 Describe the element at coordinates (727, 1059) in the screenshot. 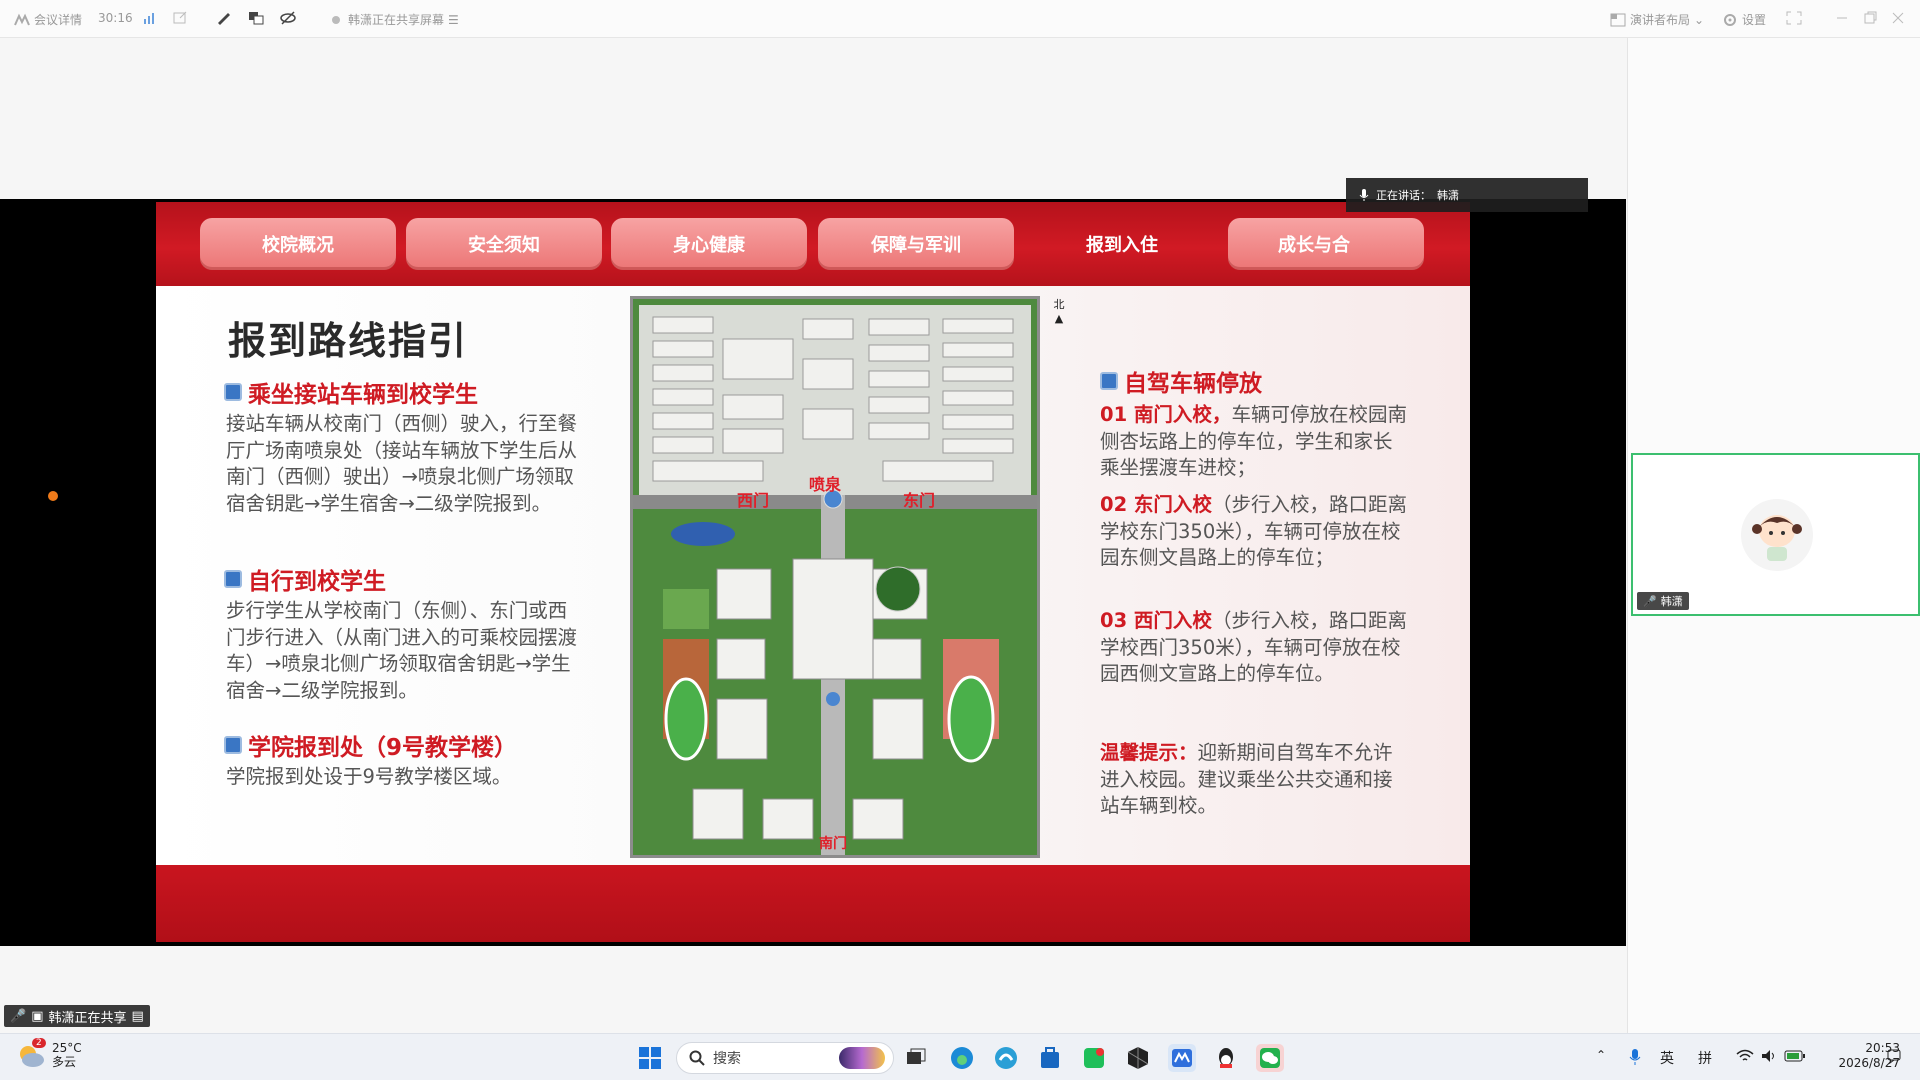

I see `search-placeholder: 搜索` at that location.